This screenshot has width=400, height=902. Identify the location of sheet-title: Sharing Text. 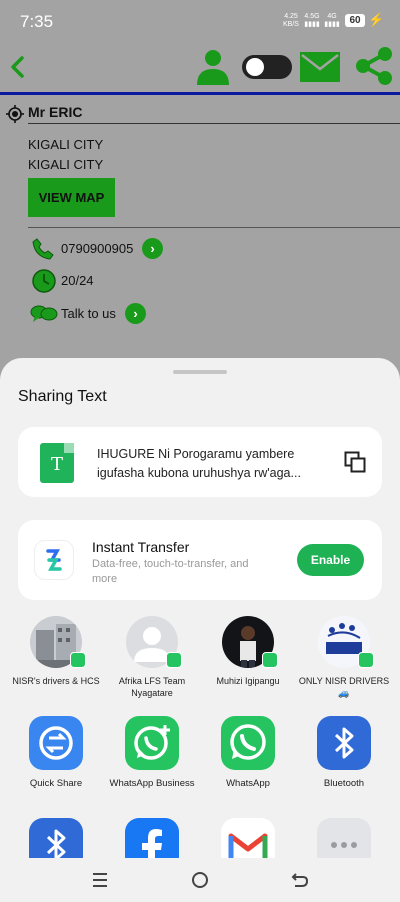
(62, 396).